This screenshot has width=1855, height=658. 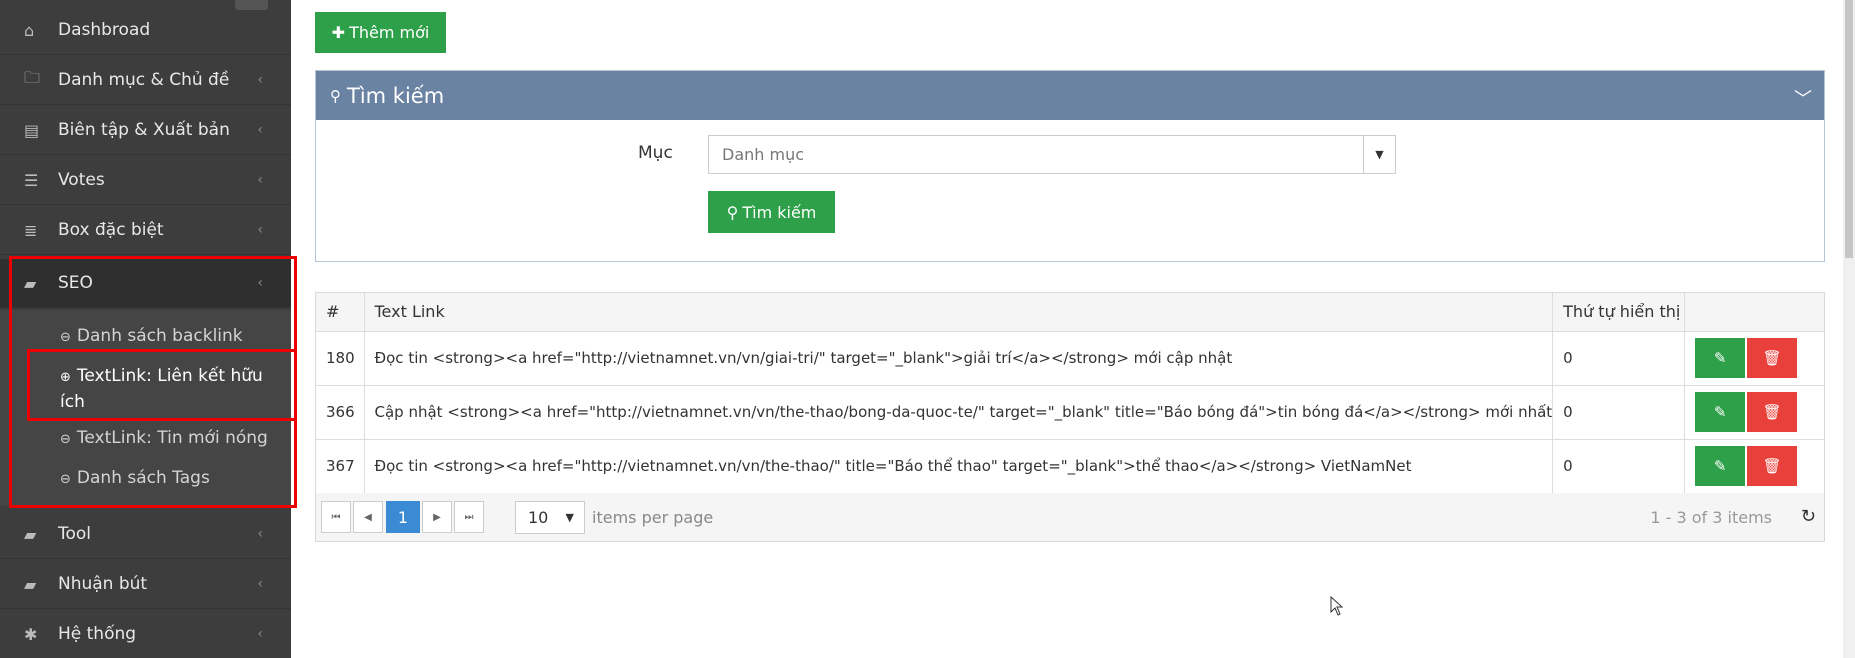 I want to click on page-size-value: 10, so click(x=538, y=517).